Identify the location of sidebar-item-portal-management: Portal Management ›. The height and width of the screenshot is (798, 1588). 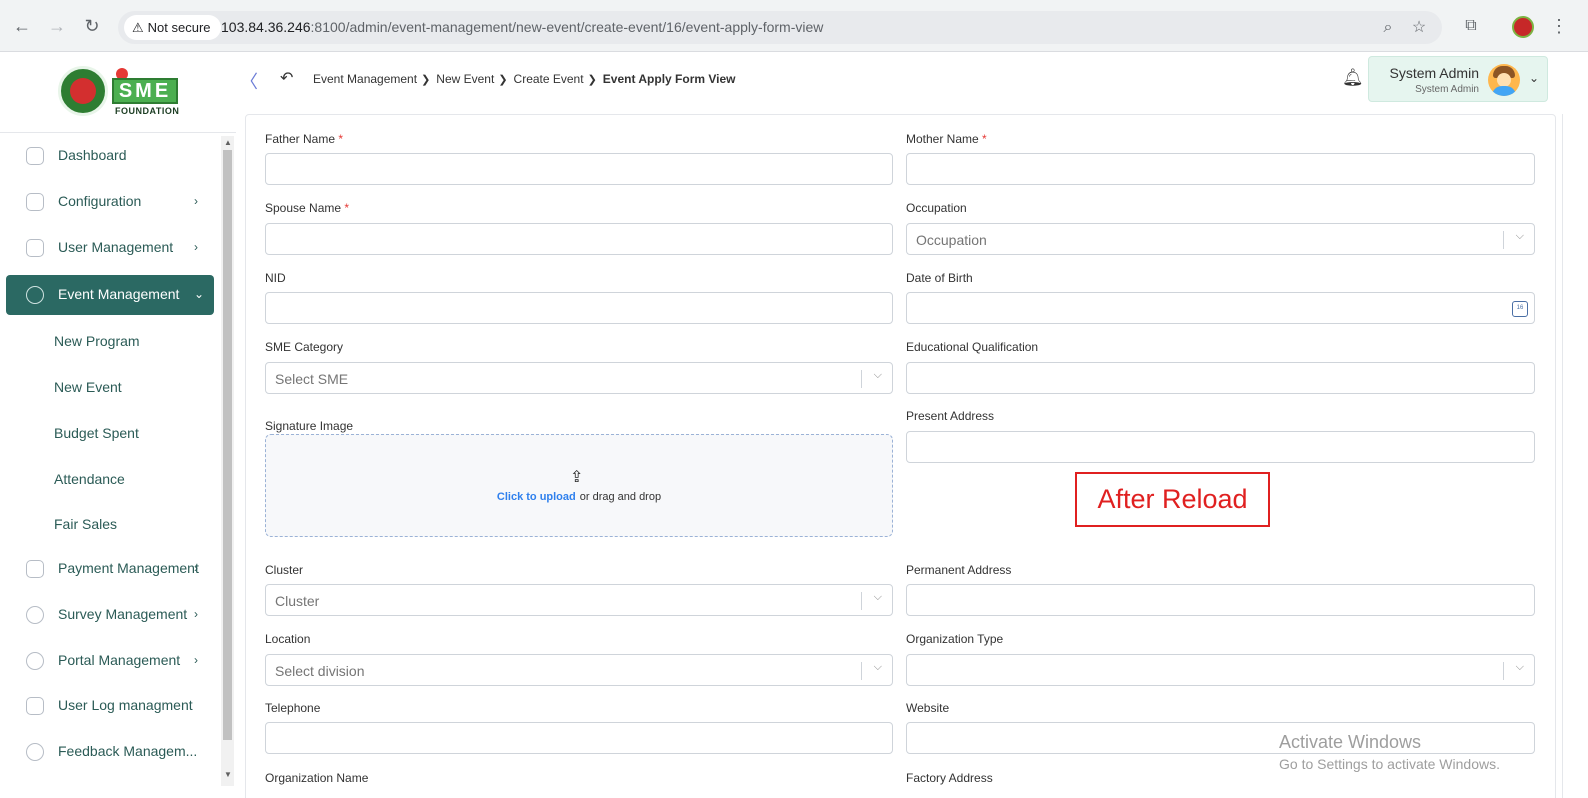
(110, 661).